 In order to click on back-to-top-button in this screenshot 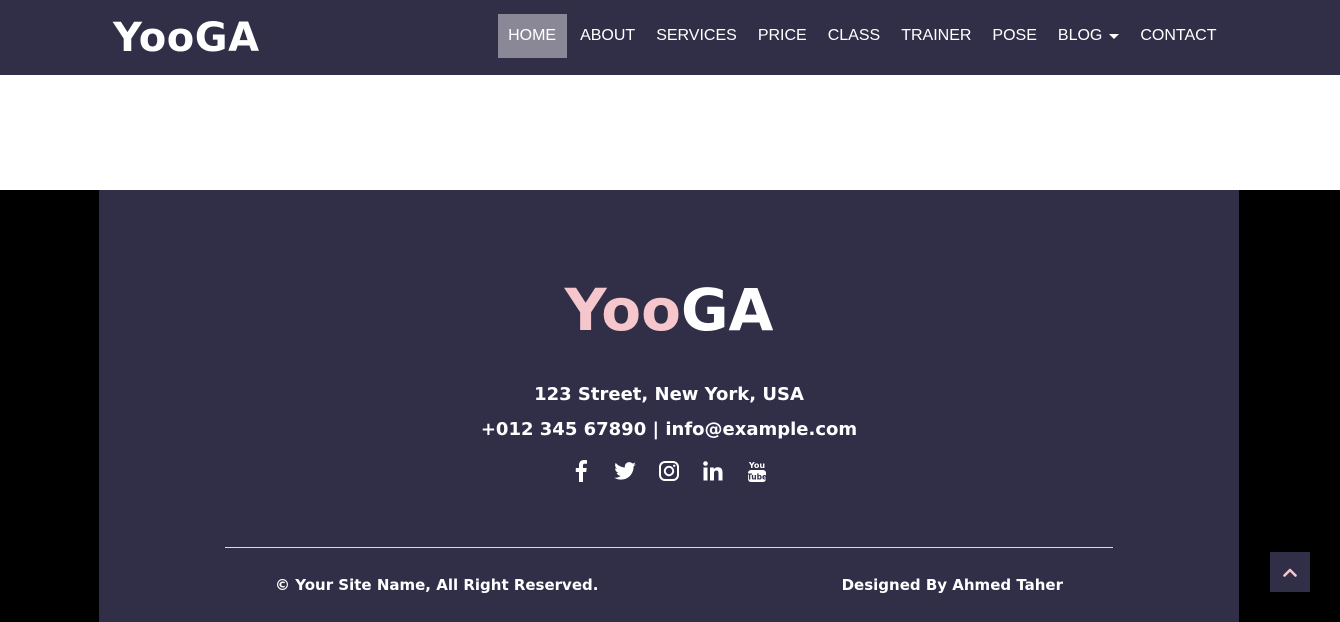, I will do `click(1290, 572)`.